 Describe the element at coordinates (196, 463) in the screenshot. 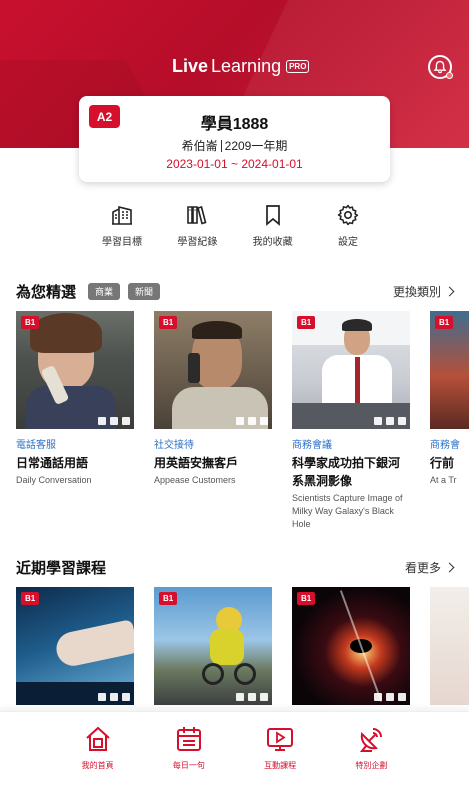

I see `lesson-title: 用英語安撫客戶` at that location.